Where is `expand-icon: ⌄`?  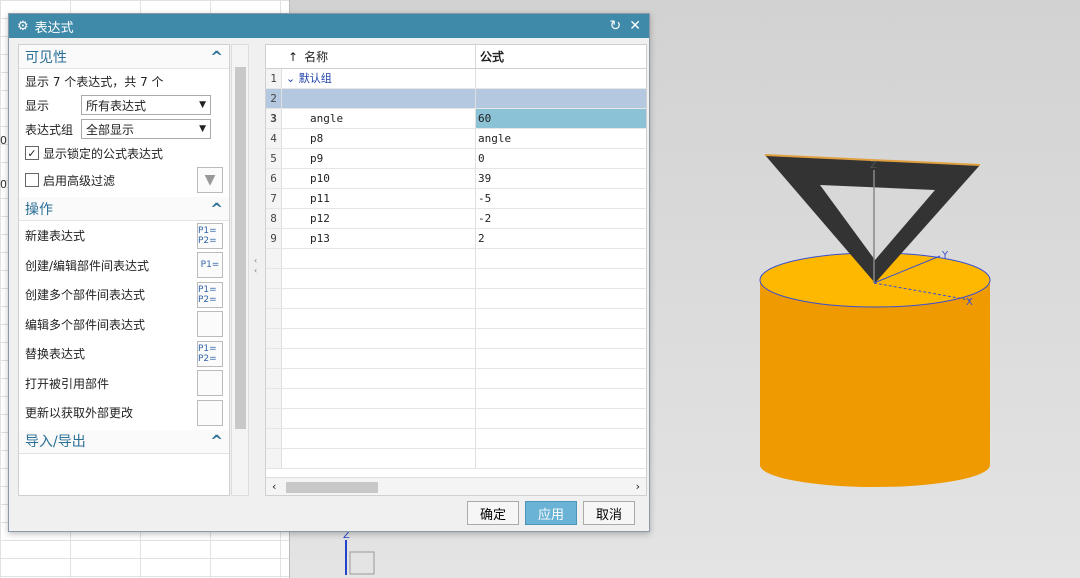 expand-icon: ⌄ is located at coordinates (292, 78).